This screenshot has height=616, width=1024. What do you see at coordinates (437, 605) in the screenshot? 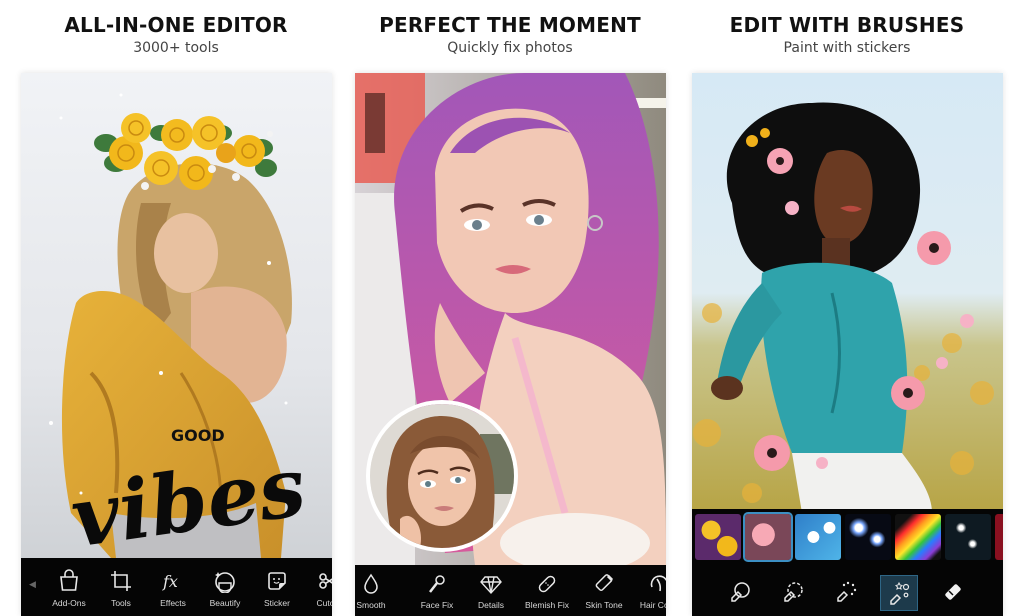
I see `tool-label: Face Fix` at bounding box center [437, 605].